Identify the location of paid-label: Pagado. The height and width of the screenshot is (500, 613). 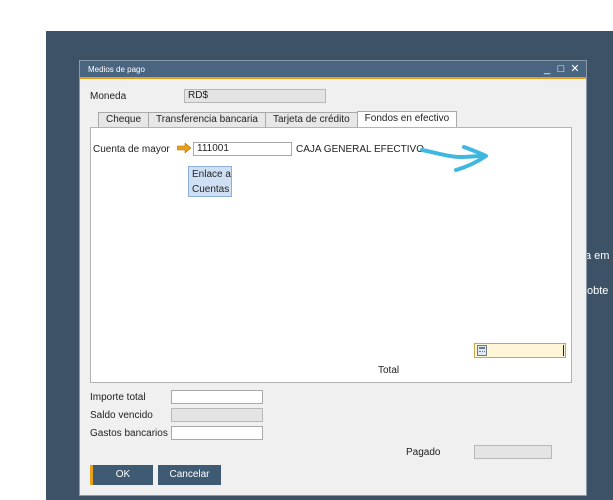
(423, 452).